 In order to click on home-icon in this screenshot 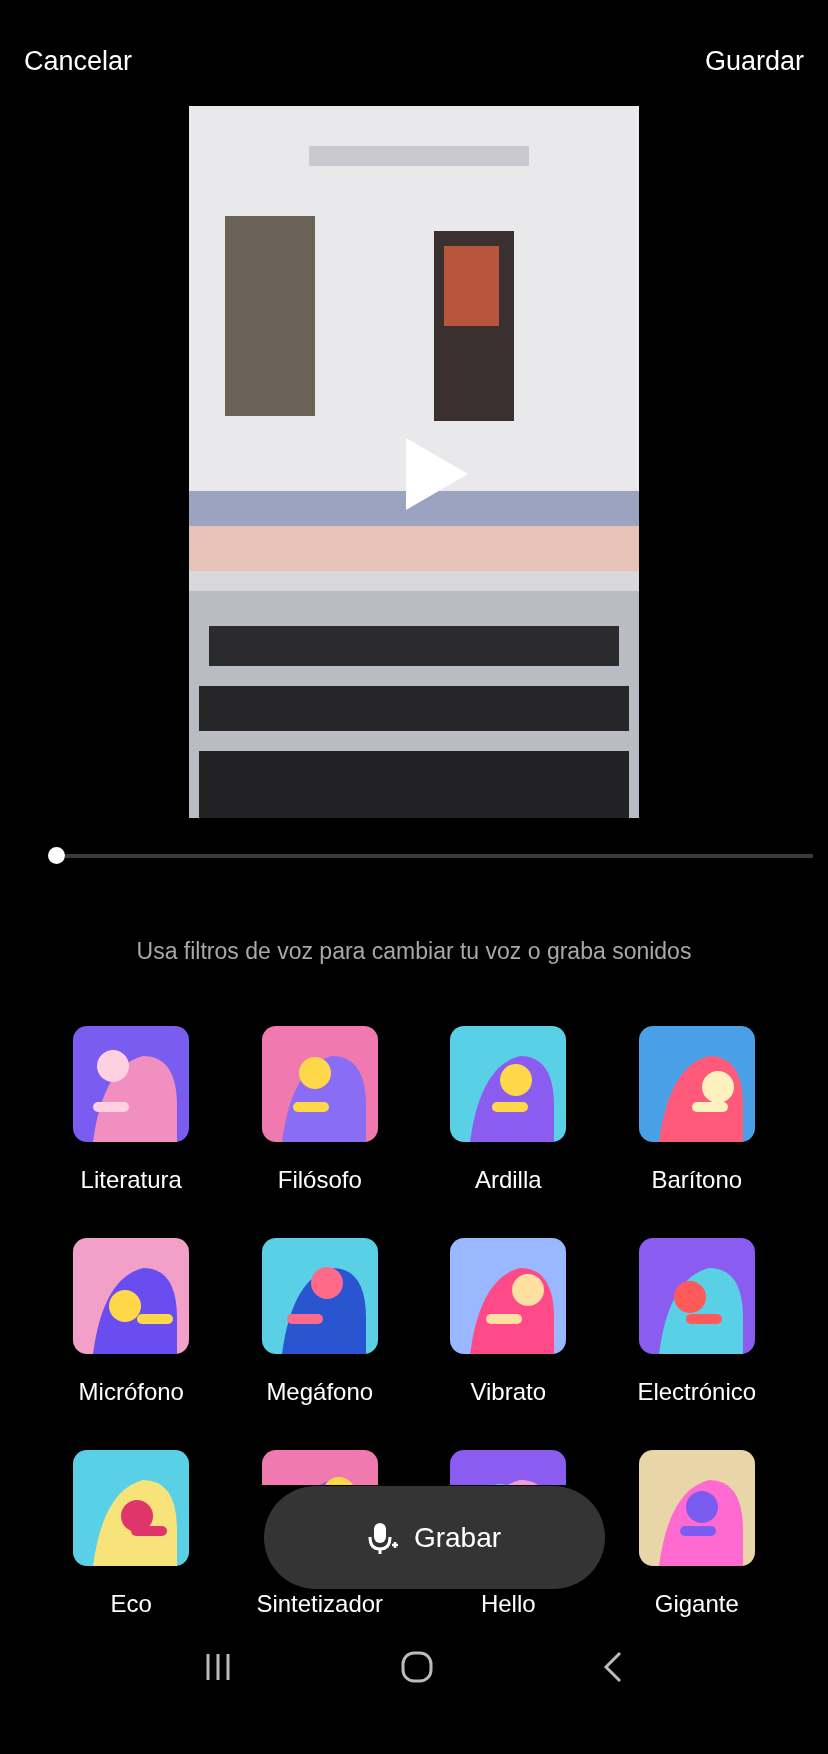, I will do `click(417, 1667)`.